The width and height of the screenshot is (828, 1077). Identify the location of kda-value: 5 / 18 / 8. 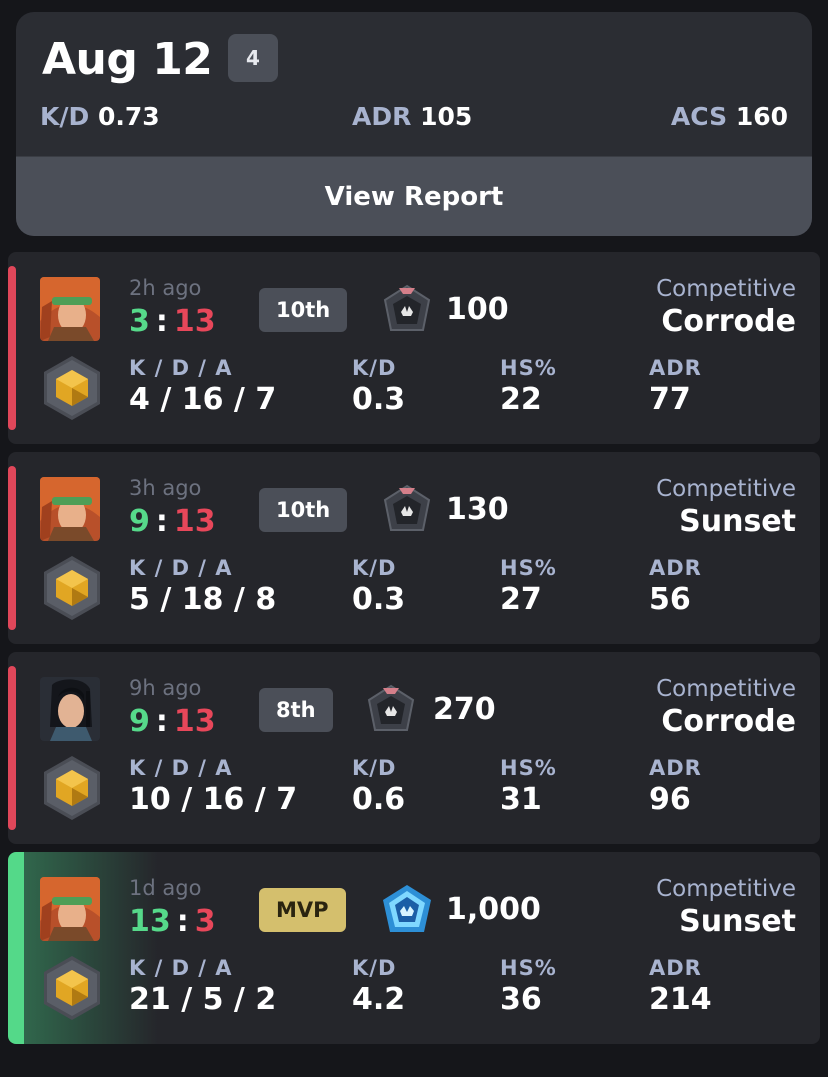
(203, 599).